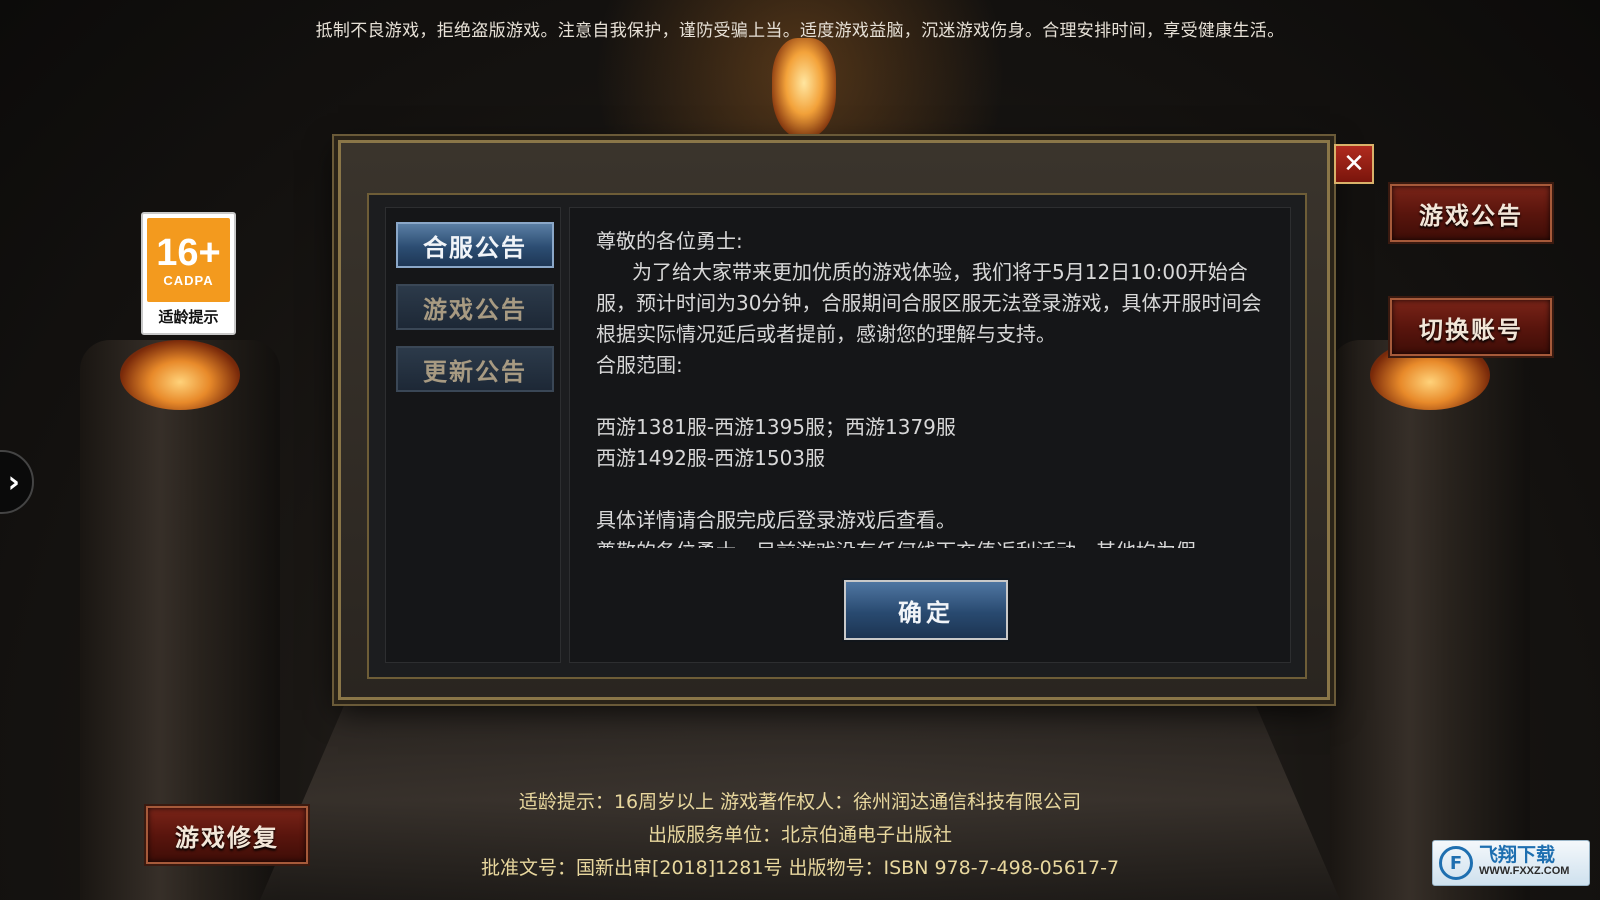  I want to click on game-notice-button: 游戏公告, so click(1471, 213).